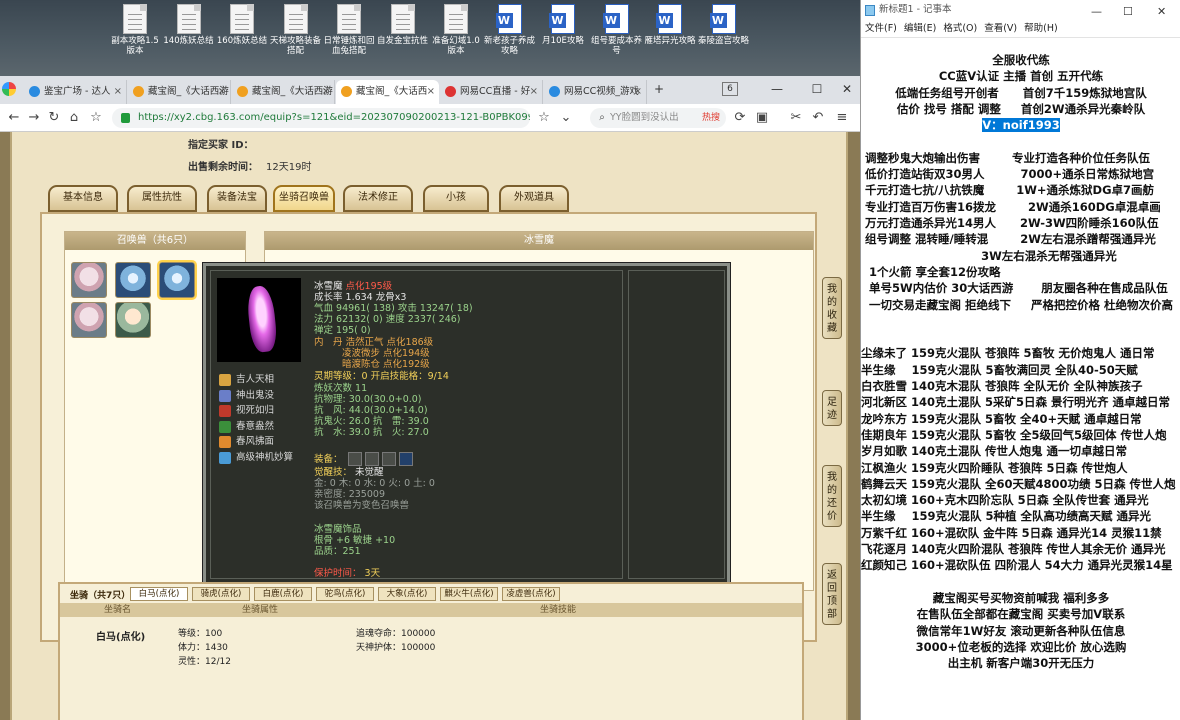 The width and height of the screenshot is (1180, 720). Describe the element at coordinates (296, 30) in the screenshot. I see `desktop-file-icon: 天梯攻略装备搭配` at that location.